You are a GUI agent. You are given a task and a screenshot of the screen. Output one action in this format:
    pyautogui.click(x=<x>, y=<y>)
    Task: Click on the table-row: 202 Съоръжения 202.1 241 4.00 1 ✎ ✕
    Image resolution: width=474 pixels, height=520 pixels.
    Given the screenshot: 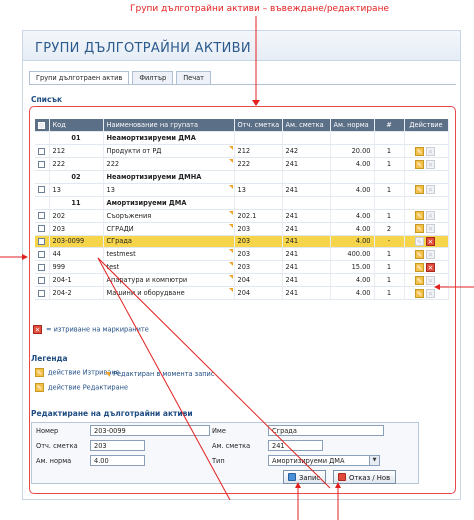 What is the action you would take?
    pyautogui.click(x=242, y=216)
    